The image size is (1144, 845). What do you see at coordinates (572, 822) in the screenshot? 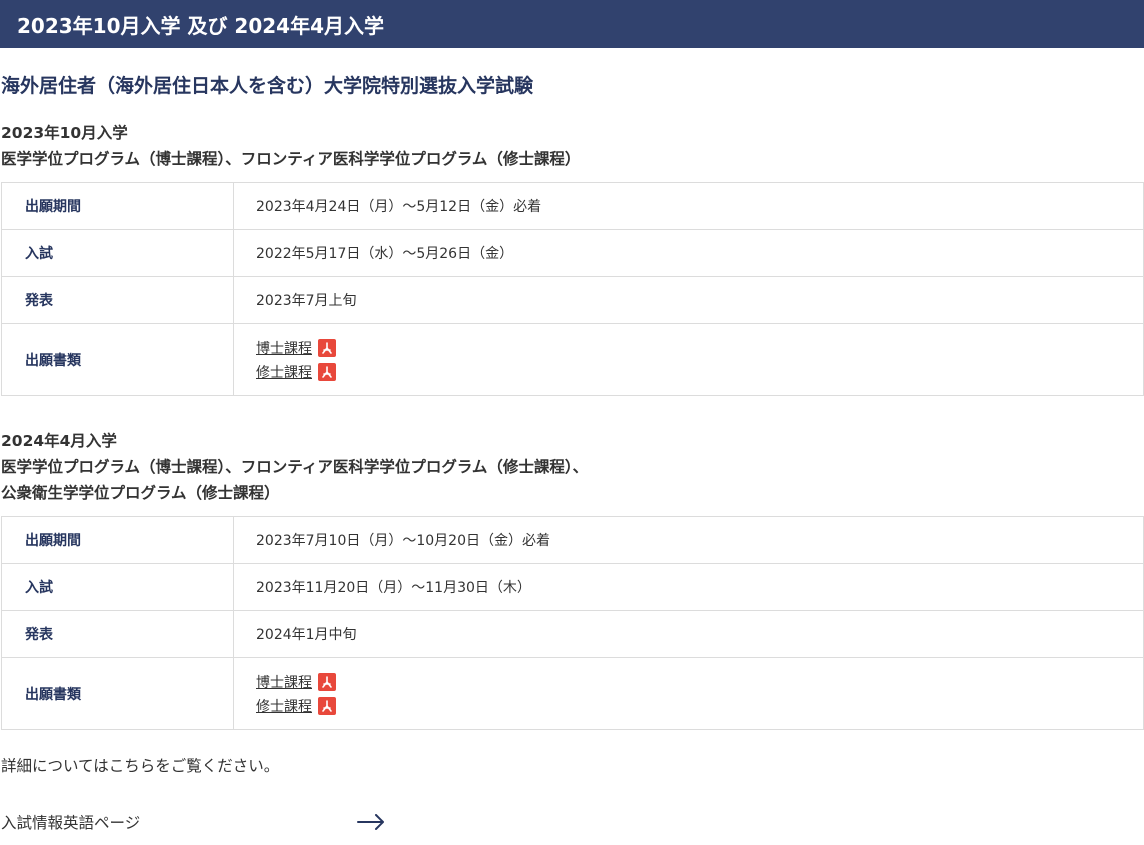
I see `english-page-link: 入試情報英語ページ` at bounding box center [572, 822].